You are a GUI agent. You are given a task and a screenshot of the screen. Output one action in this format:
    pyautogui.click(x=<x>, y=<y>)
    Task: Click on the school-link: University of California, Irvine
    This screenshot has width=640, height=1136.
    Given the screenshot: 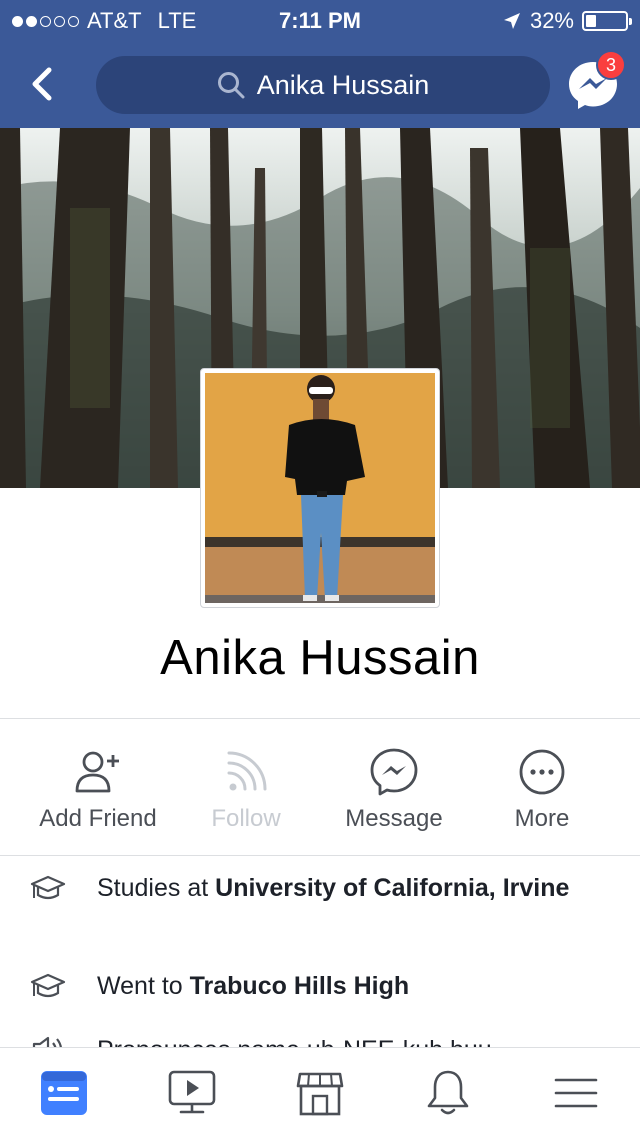 What is the action you would take?
    pyautogui.click(x=392, y=888)
    